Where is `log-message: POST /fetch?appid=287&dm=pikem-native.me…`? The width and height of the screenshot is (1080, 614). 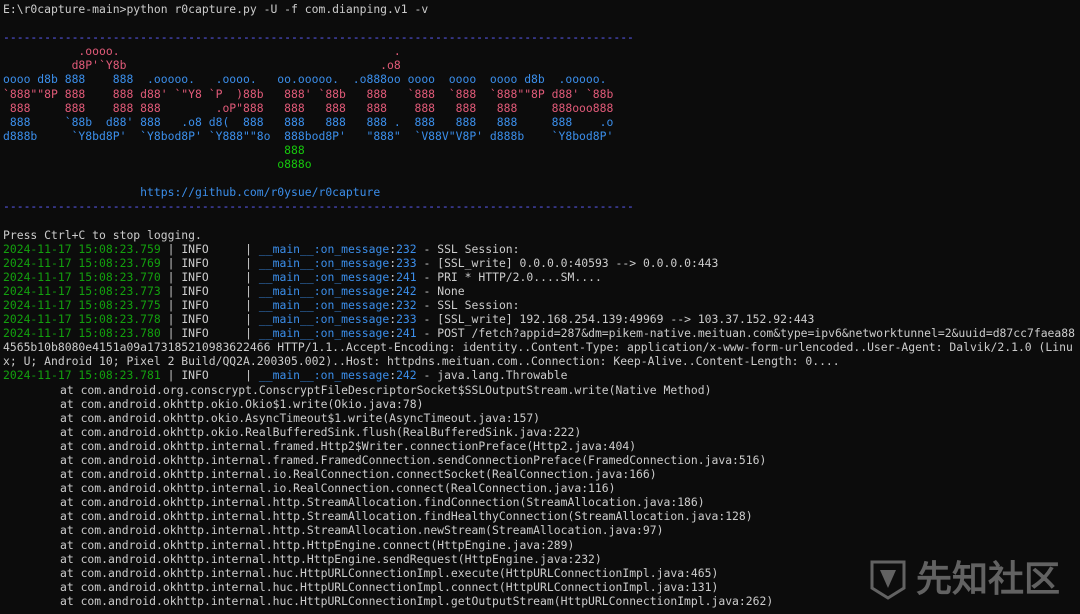
log-message: POST /fetch?appid=287&dm=pikem-native.me… is located at coordinates (539, 347).